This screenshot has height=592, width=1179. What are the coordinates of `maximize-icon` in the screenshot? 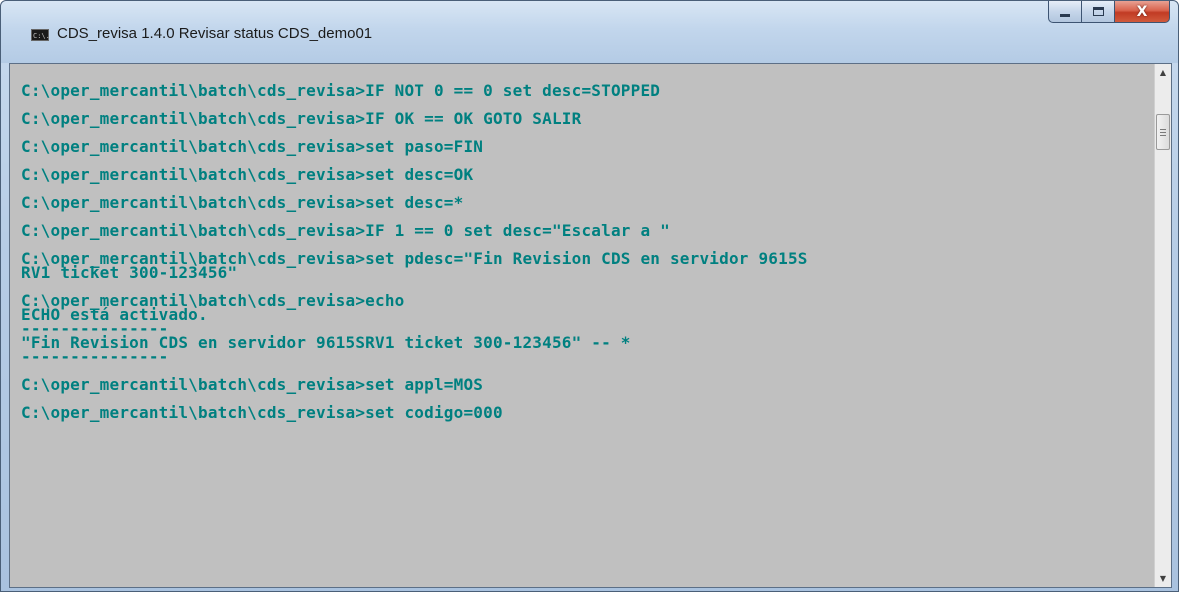 It's located at (1098, 11).